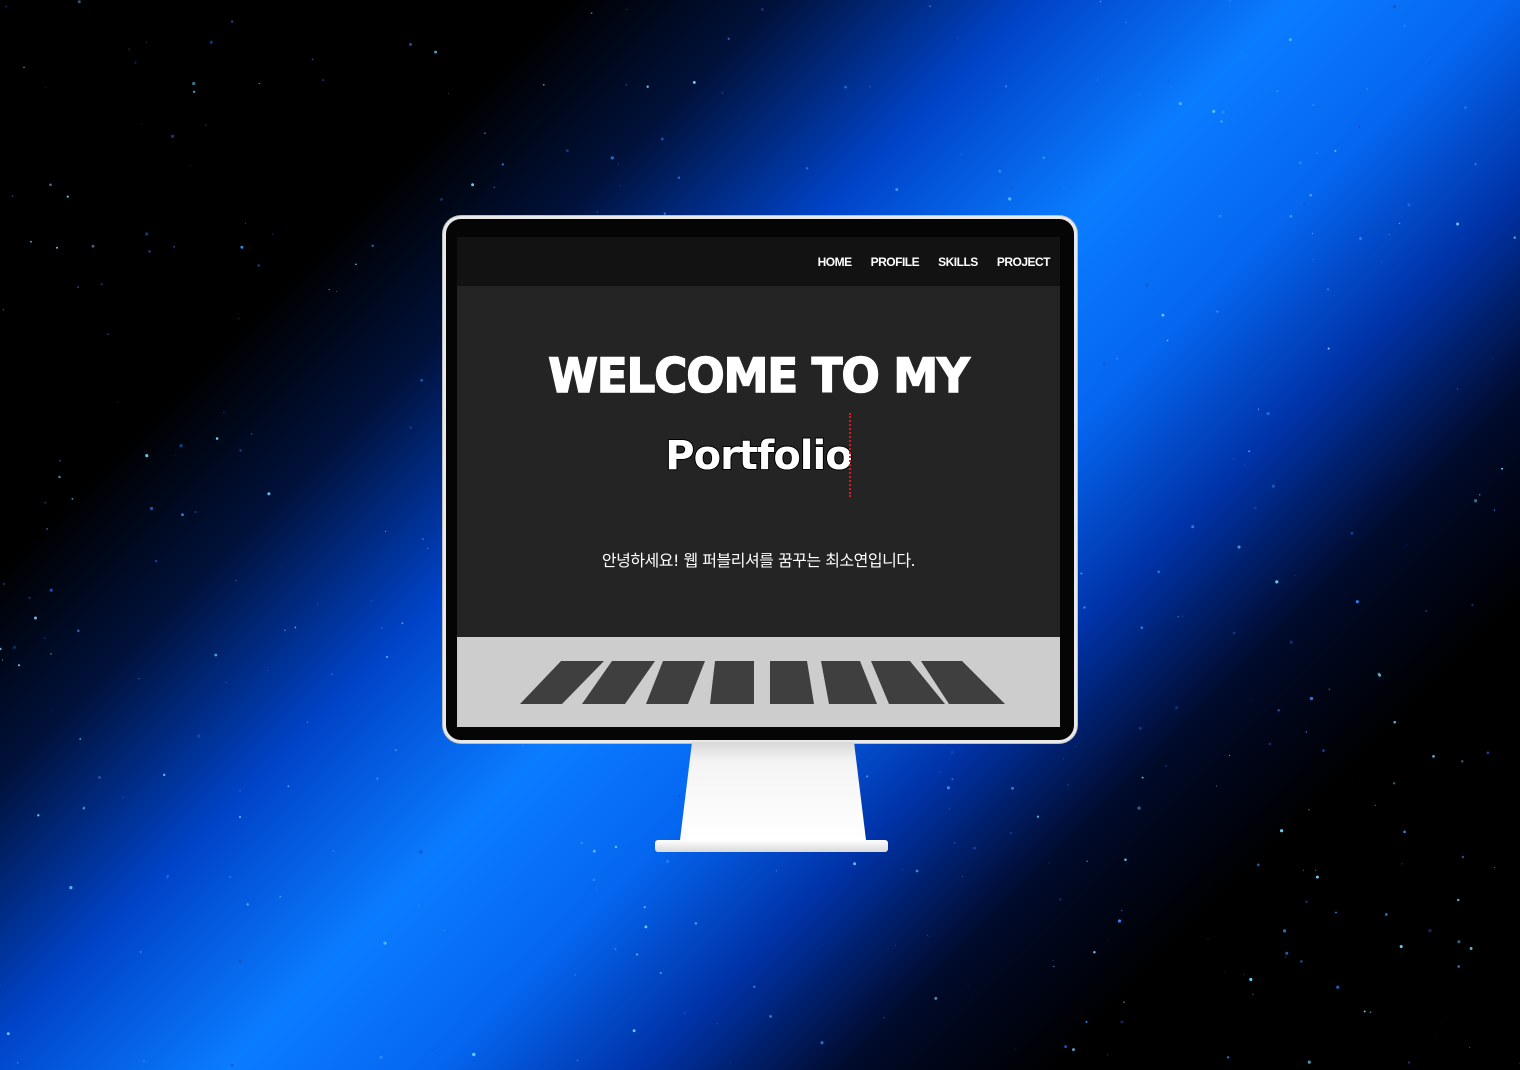 The width and height of the screenshot is (1520, 1070). Describe the element at coordinates (758, 261) in the screenshot. I see `top-navbar: HOME PROFILE SKILLS PROJECT` at that location.